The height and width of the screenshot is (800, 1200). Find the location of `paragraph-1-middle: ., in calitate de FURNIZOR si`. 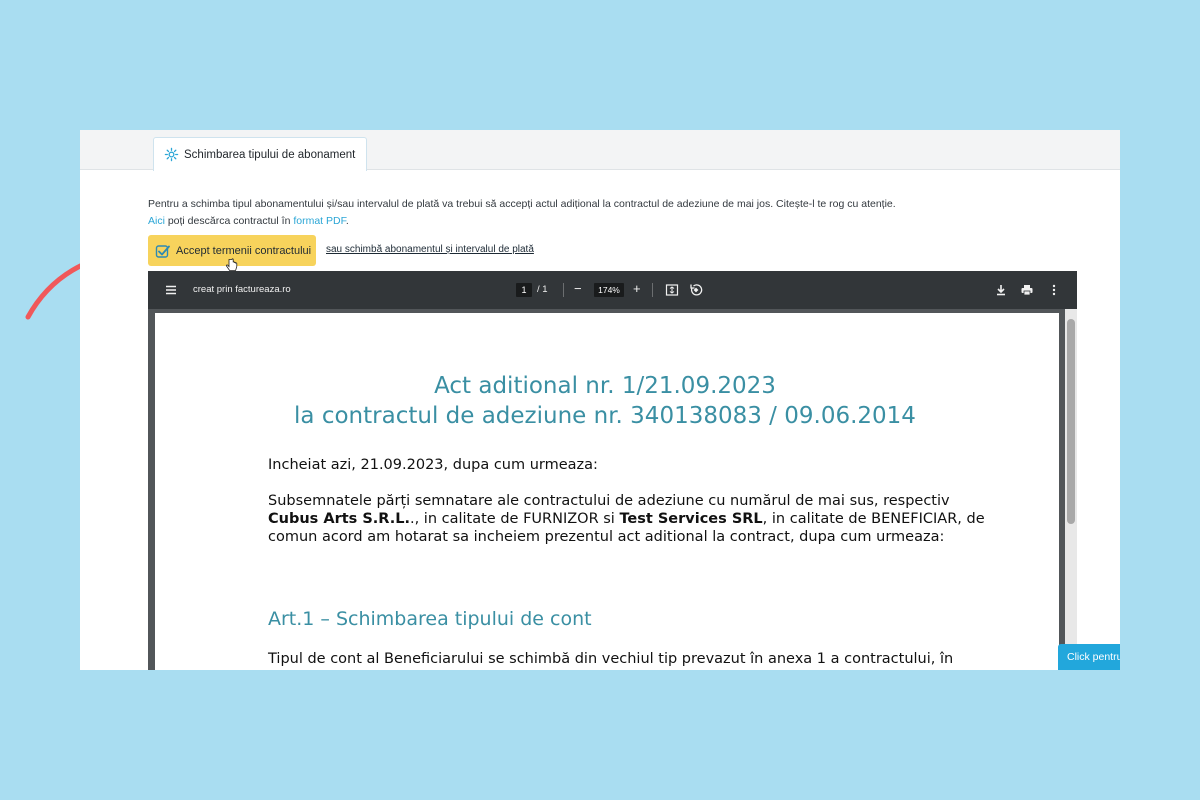

paragraph-1-middle: ., in calitate de FURNIZOR si is located at coordinates (514, 519).